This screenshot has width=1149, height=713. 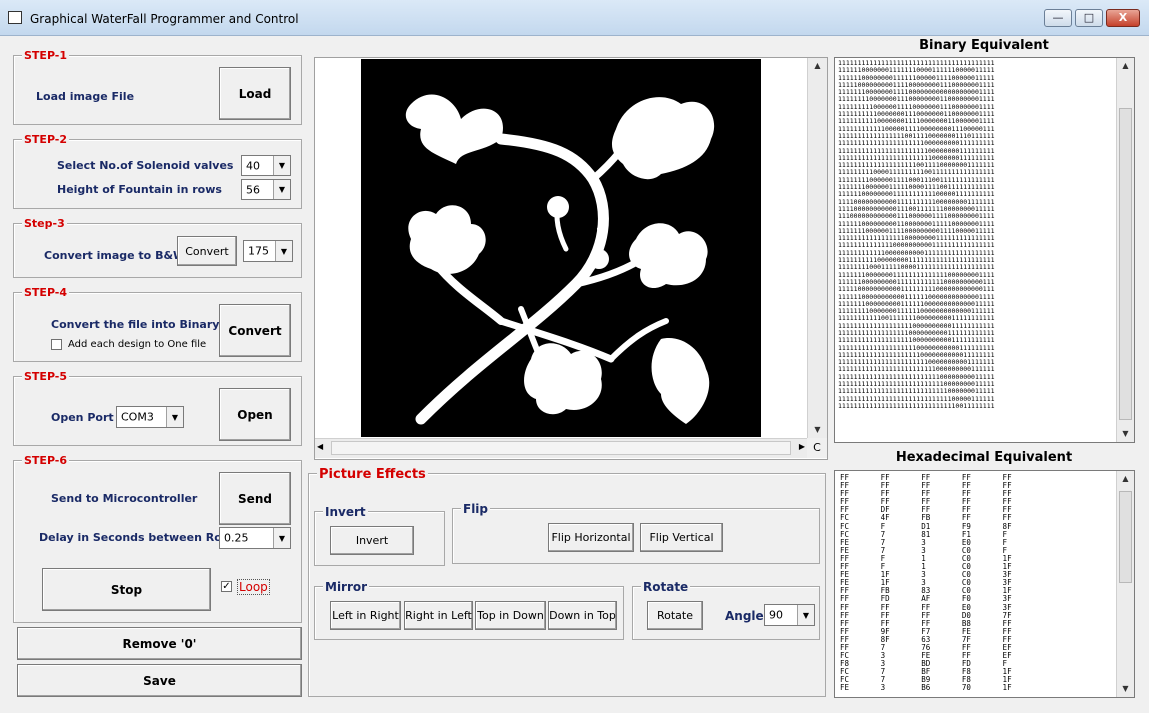 I want to click on save-button: Save, so click(x=159, y=680).